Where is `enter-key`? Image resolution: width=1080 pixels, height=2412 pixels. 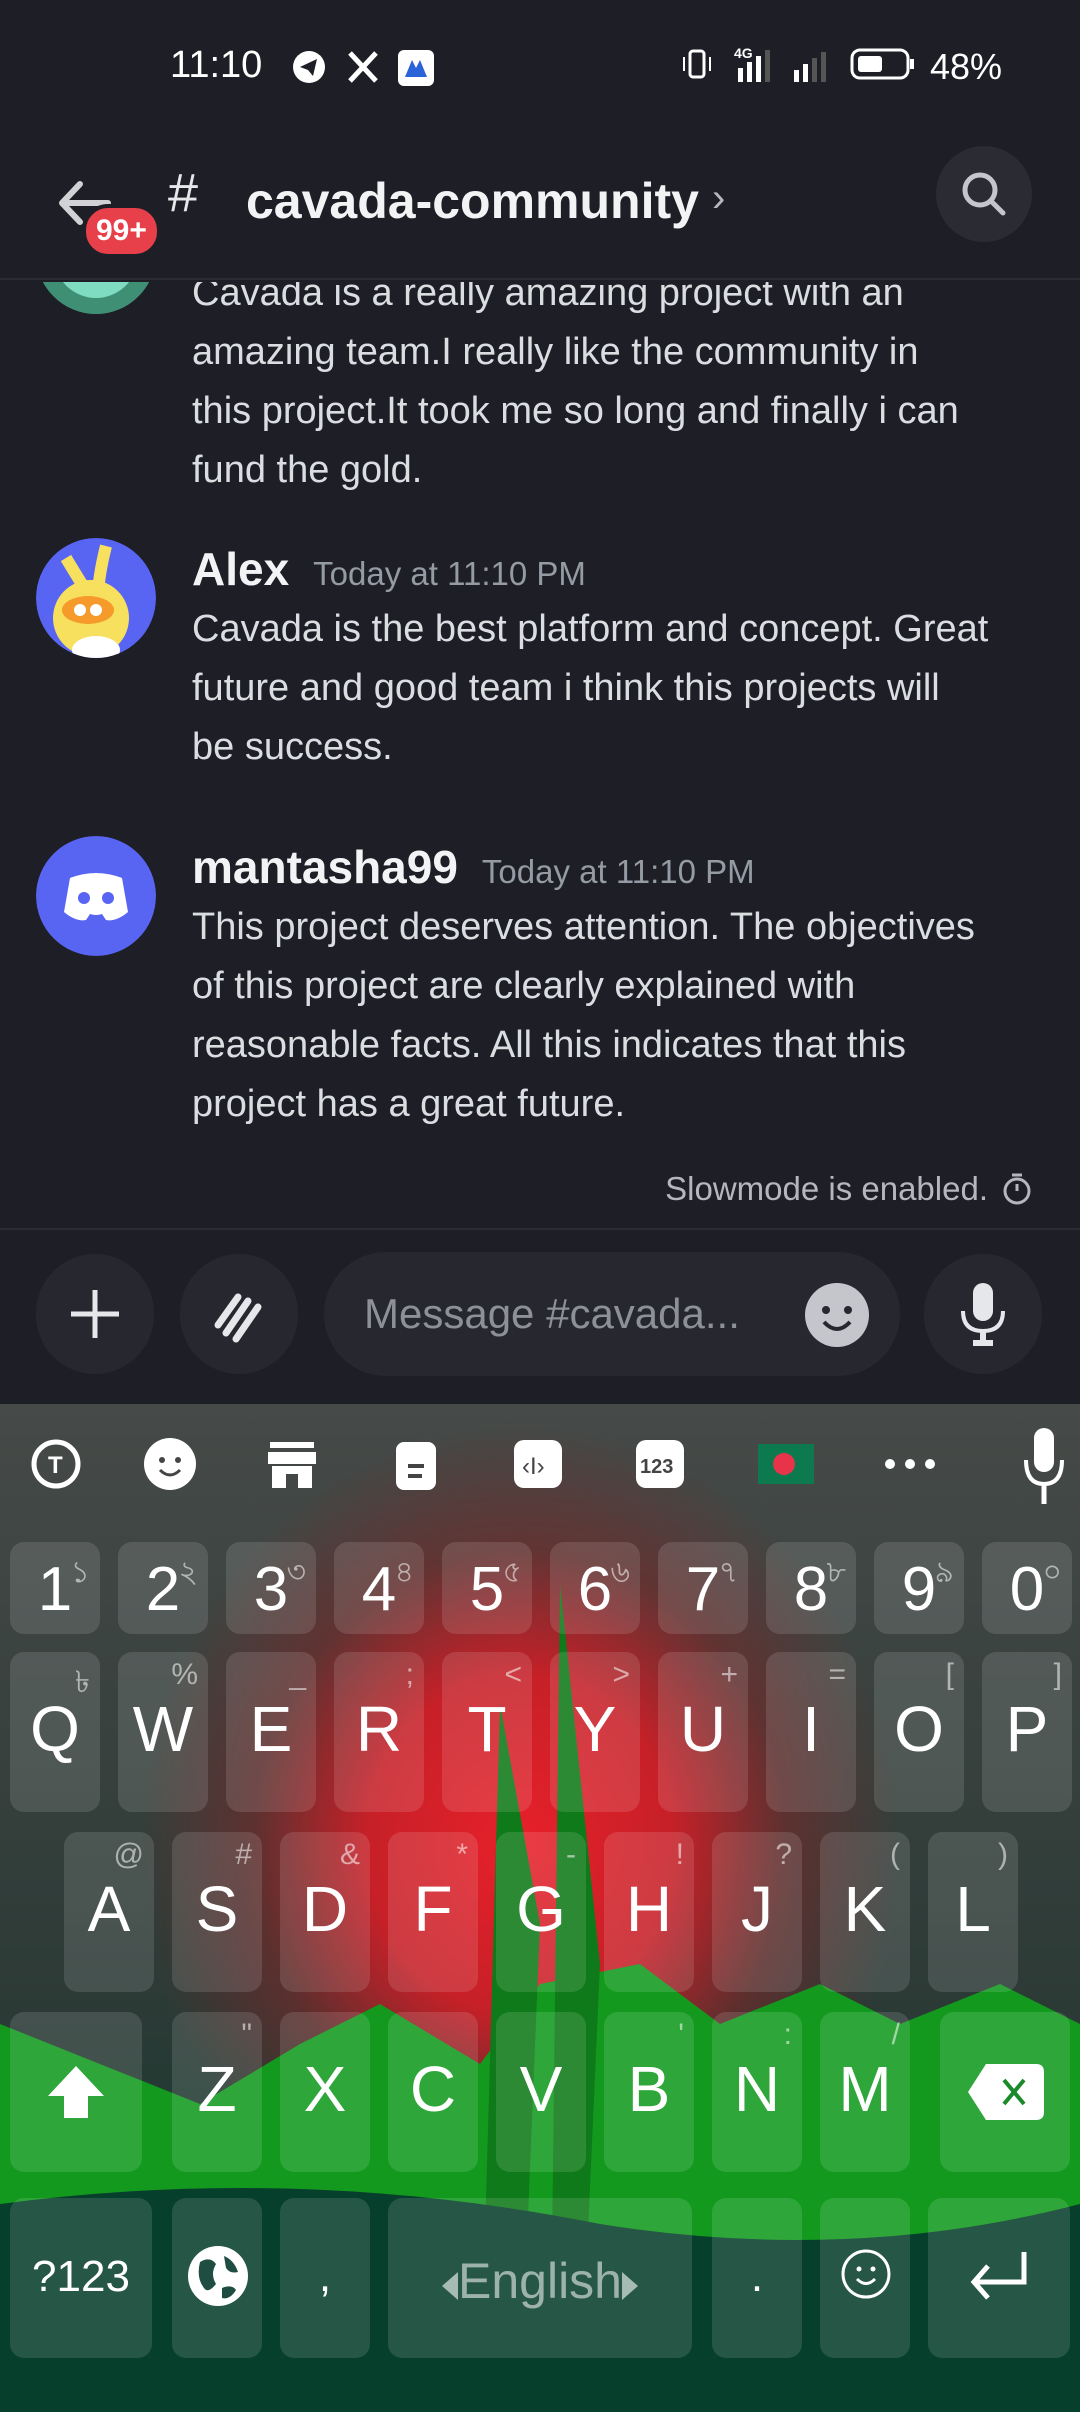 enter-key is located at coordinates (999, 2278).